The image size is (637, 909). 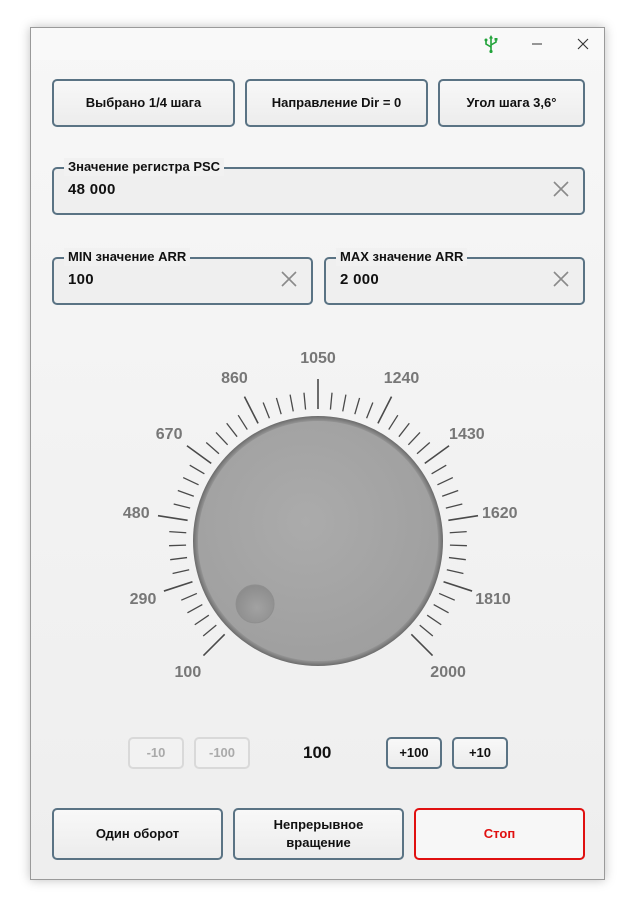 What do you see at coordinates (143, 599) in the screenshot?
I see `dial-scale-label: 290` at bounding box center [143, 599].